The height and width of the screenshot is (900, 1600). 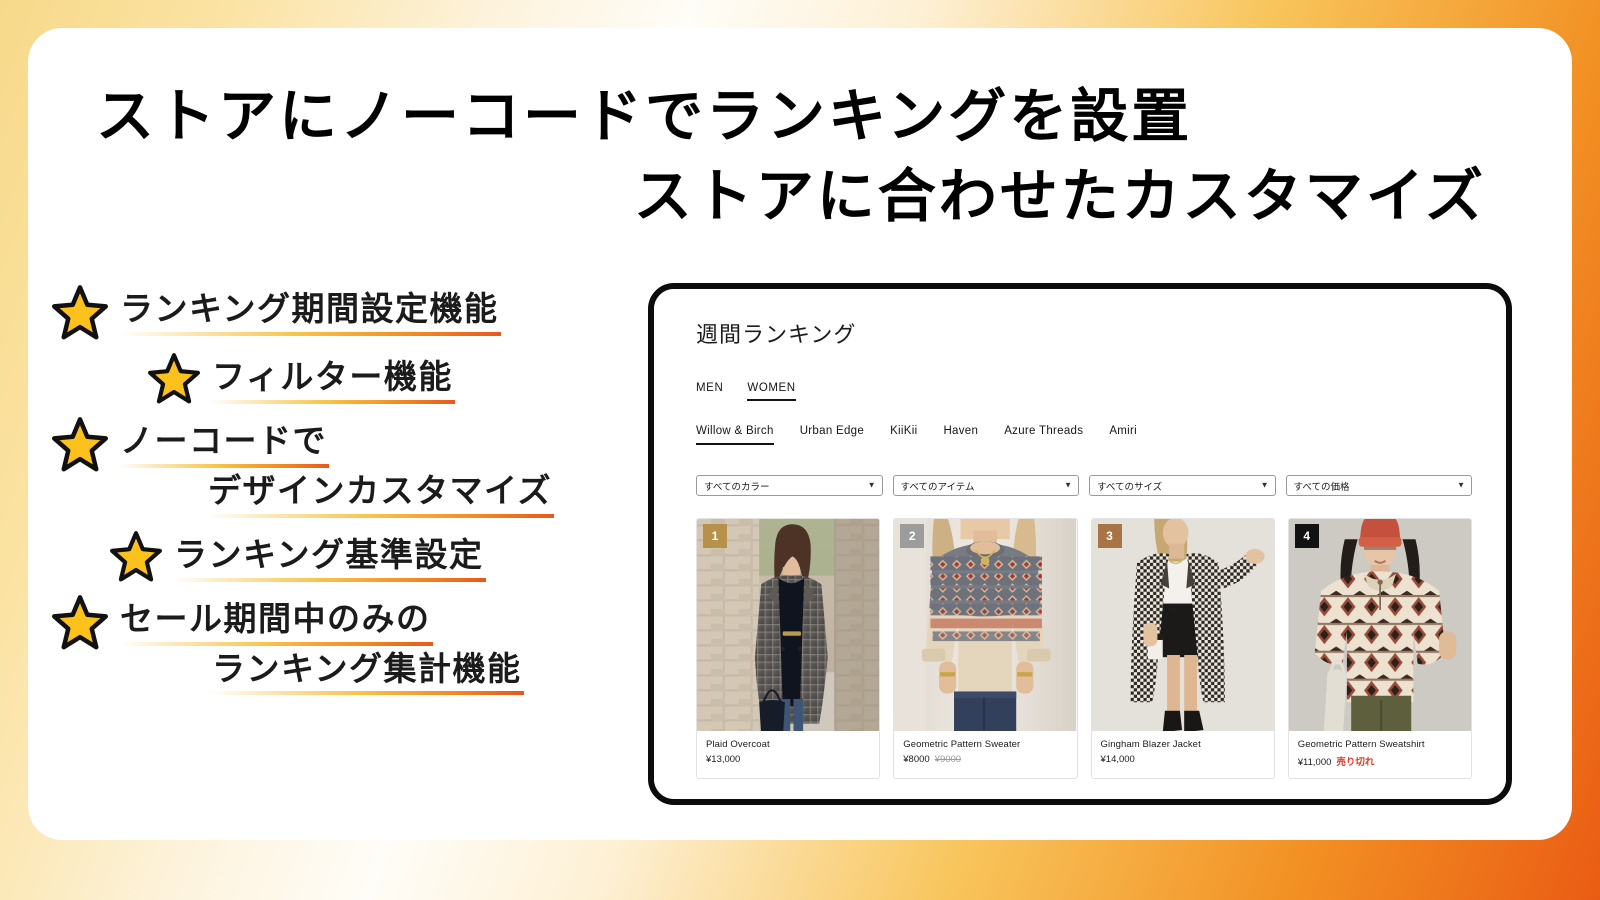 I want to click on color-filter-value: すべてのカラー, so click(x=737, y=487).